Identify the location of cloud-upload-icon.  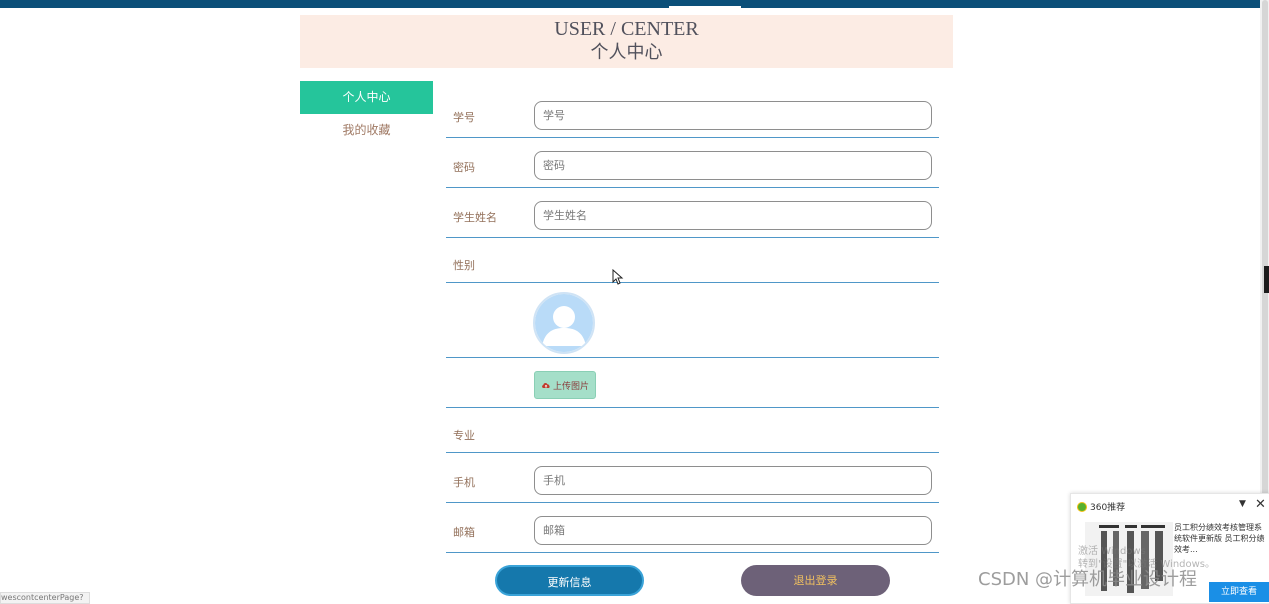
(546, 385).